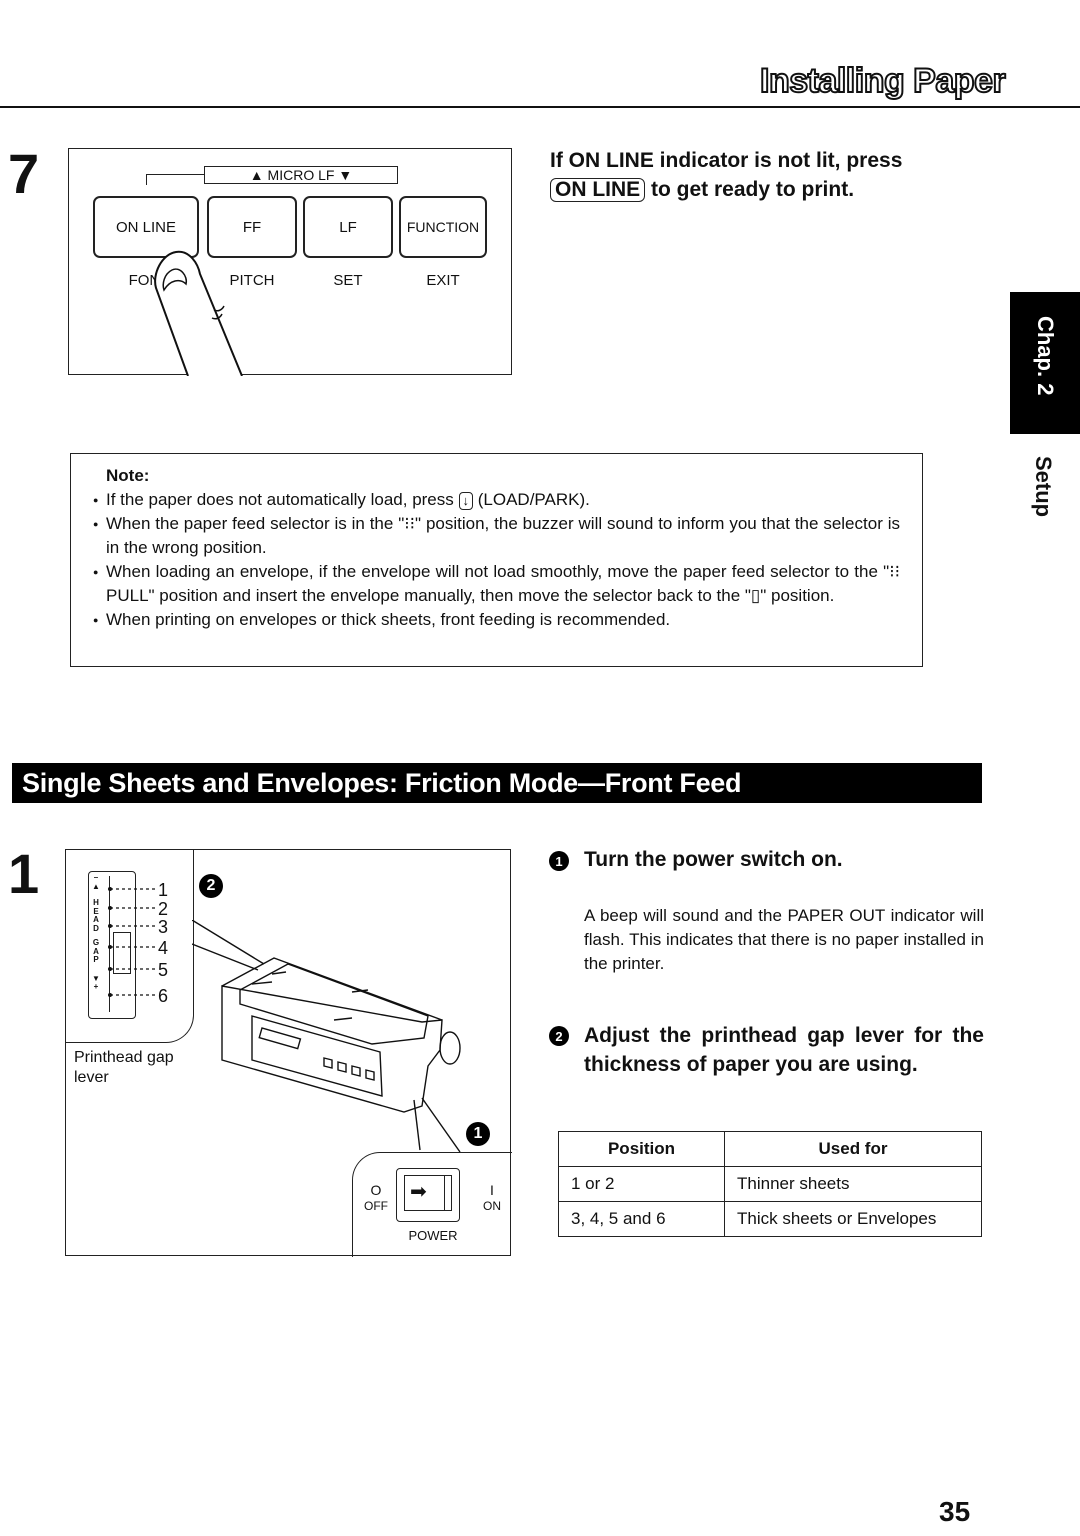 This screenshot has width=1080, height=1536. What do you see at coordinates (853, 1149) in the screenshot?
I see `table-header: Used for` at bounding box center [853, 1149].